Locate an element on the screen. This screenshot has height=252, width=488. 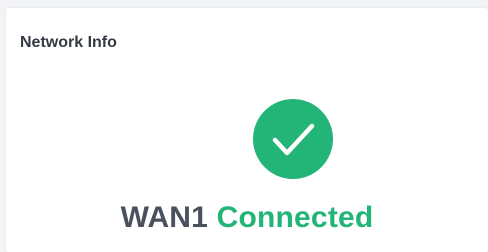
card-title: Network Info is located at coordinates (68, 42).